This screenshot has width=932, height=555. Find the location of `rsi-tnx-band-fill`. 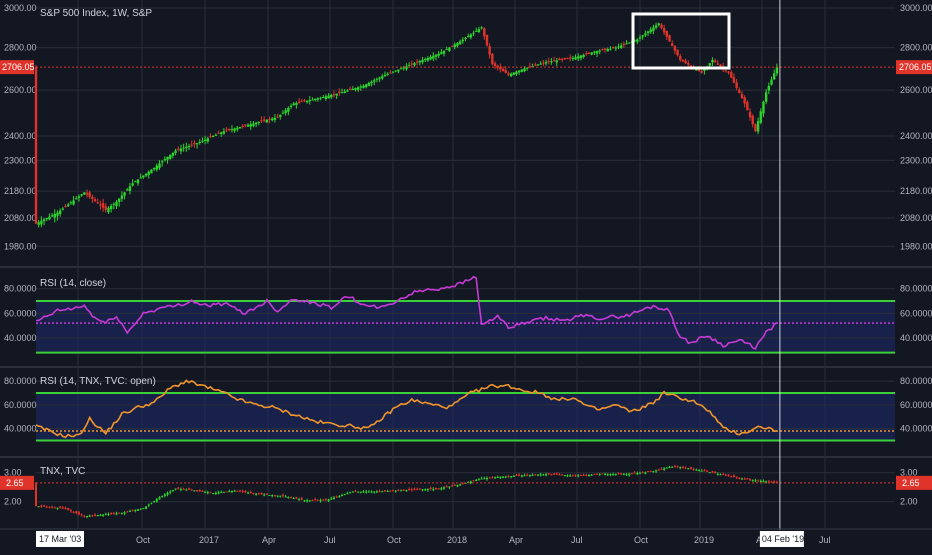

rsi-tnx-band-fill is located at coordinates (465, 417).